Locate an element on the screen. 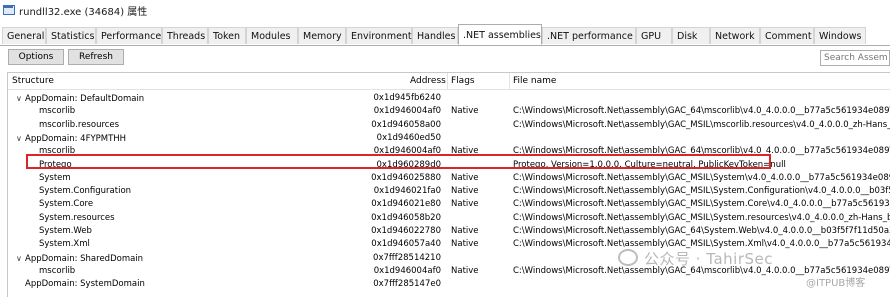  row-address: 0x7fff28514210 is located at coordinates (407, 257).